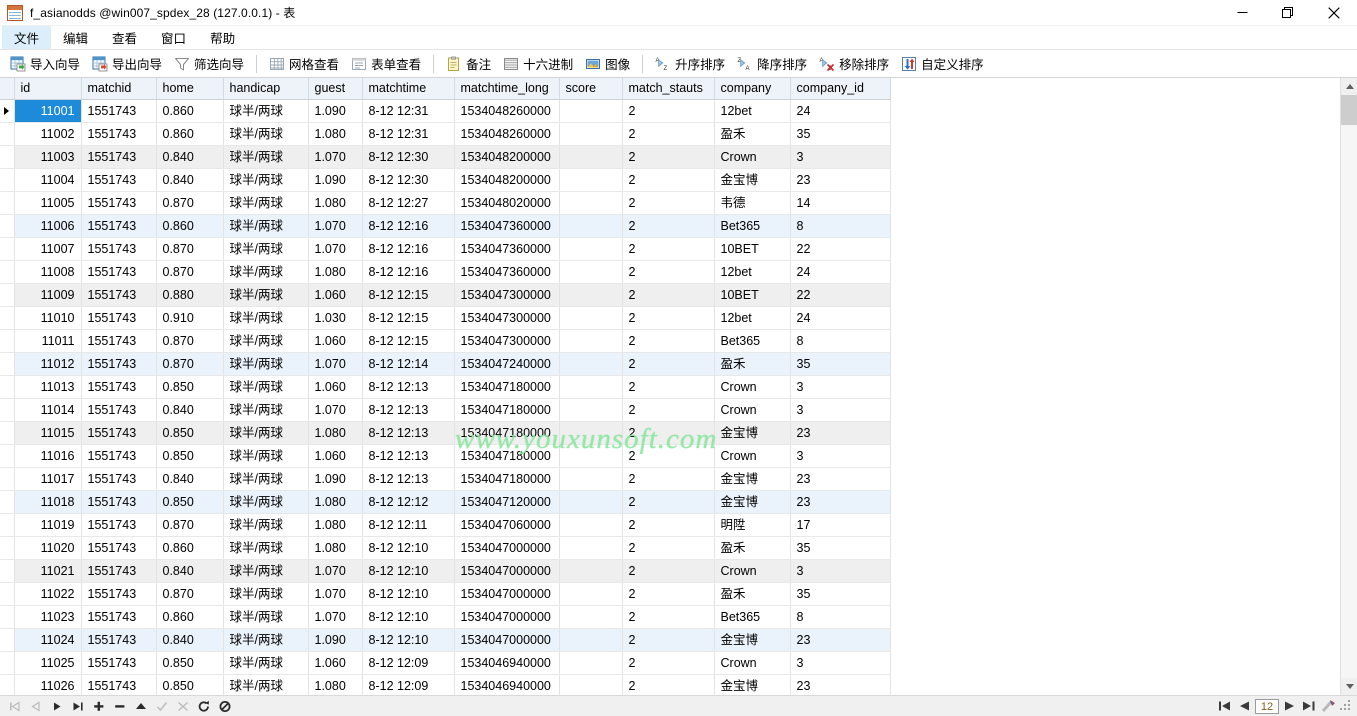 The image size is (1357, 716). Describe the element at coordinates (48, 226) in the screenshot. I see `cell-id: 11006` at that location.